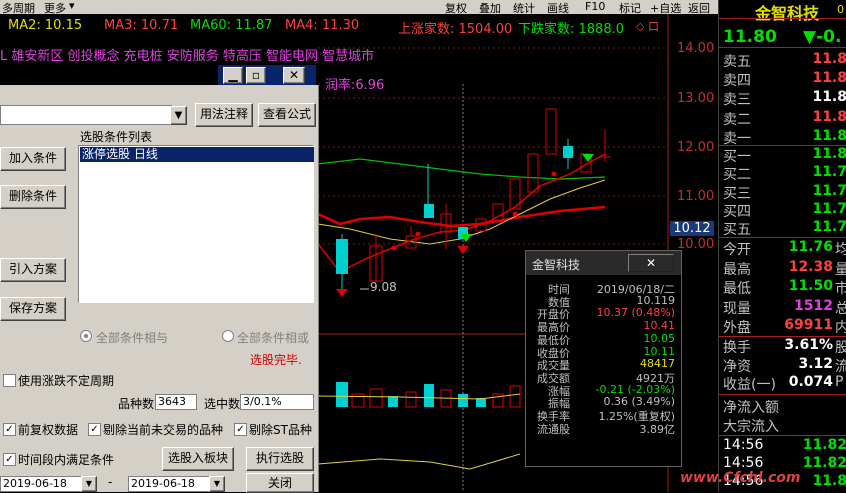 This screenshot has width=846, height=493. What do you see at coordinates (839, 382) in the screenshot?
I see `fundamental-stat-side: P` at bounding box center [839, 382].